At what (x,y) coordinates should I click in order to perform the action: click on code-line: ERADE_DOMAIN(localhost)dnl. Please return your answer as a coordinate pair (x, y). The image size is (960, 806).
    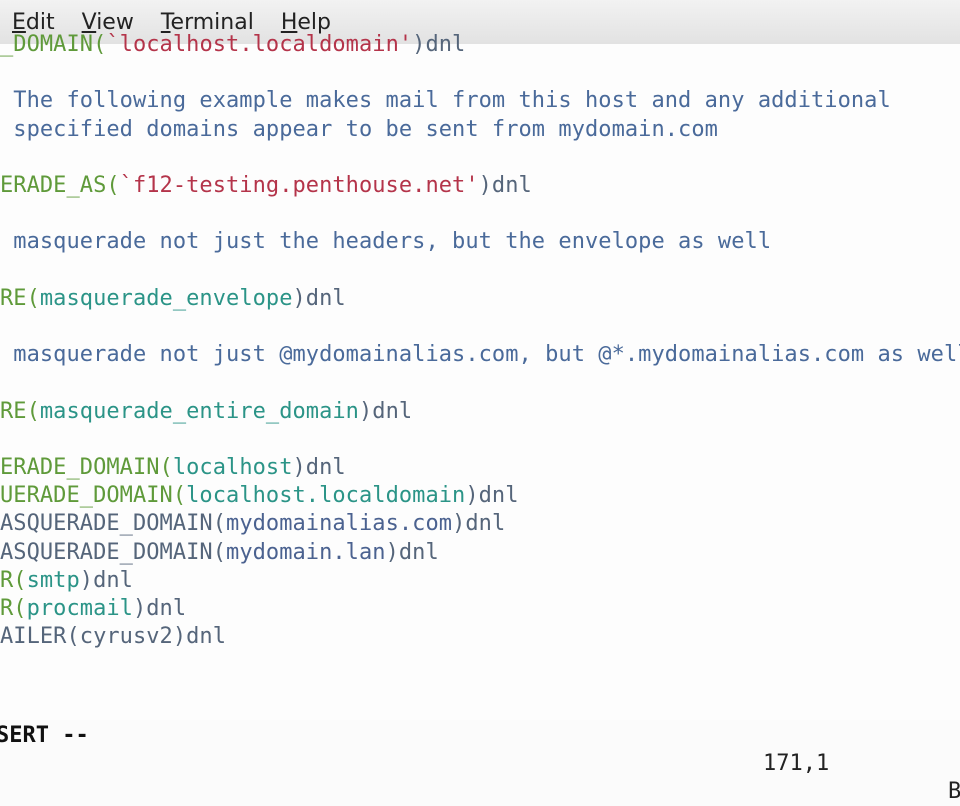
    Looking at the image, I should click on (173, 468).